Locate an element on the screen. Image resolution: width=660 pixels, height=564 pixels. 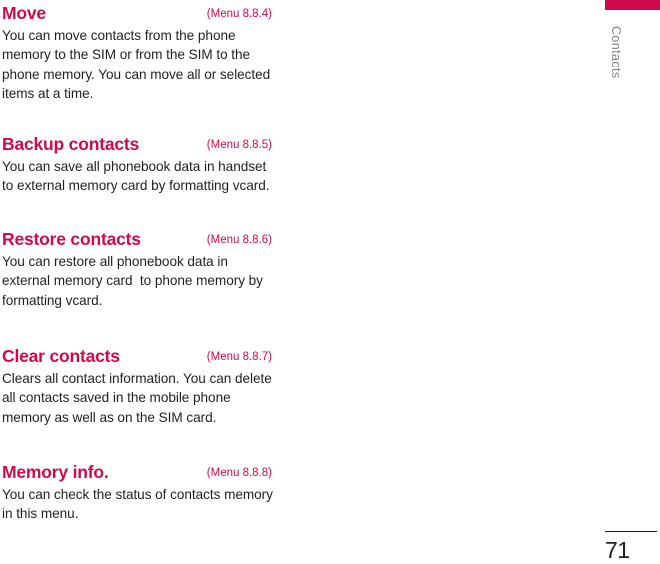
section-menu-reference: (Menu 8.8.7) is located at coordinates (239, 357).